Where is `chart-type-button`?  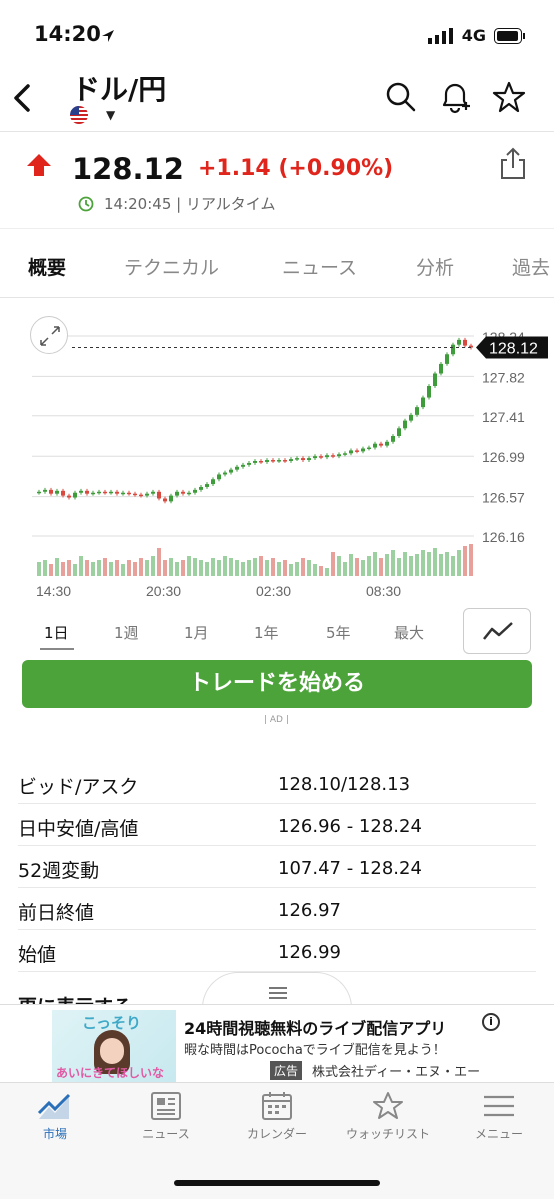 chart-type-button is located at coordinates (497, 631).